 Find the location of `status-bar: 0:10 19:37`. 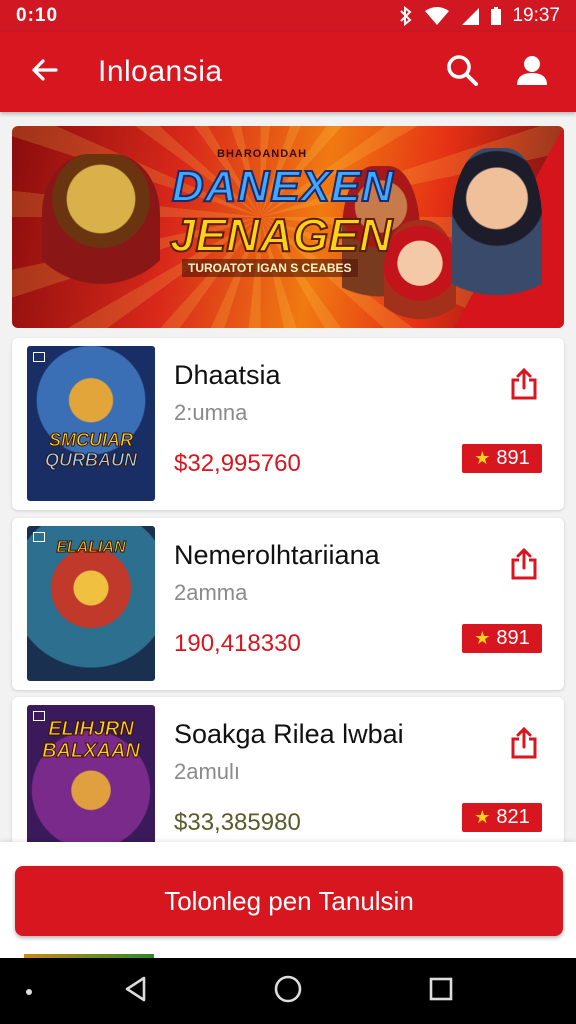

status-bar: 0:10 19:37 is located at coordinates (288, 16).